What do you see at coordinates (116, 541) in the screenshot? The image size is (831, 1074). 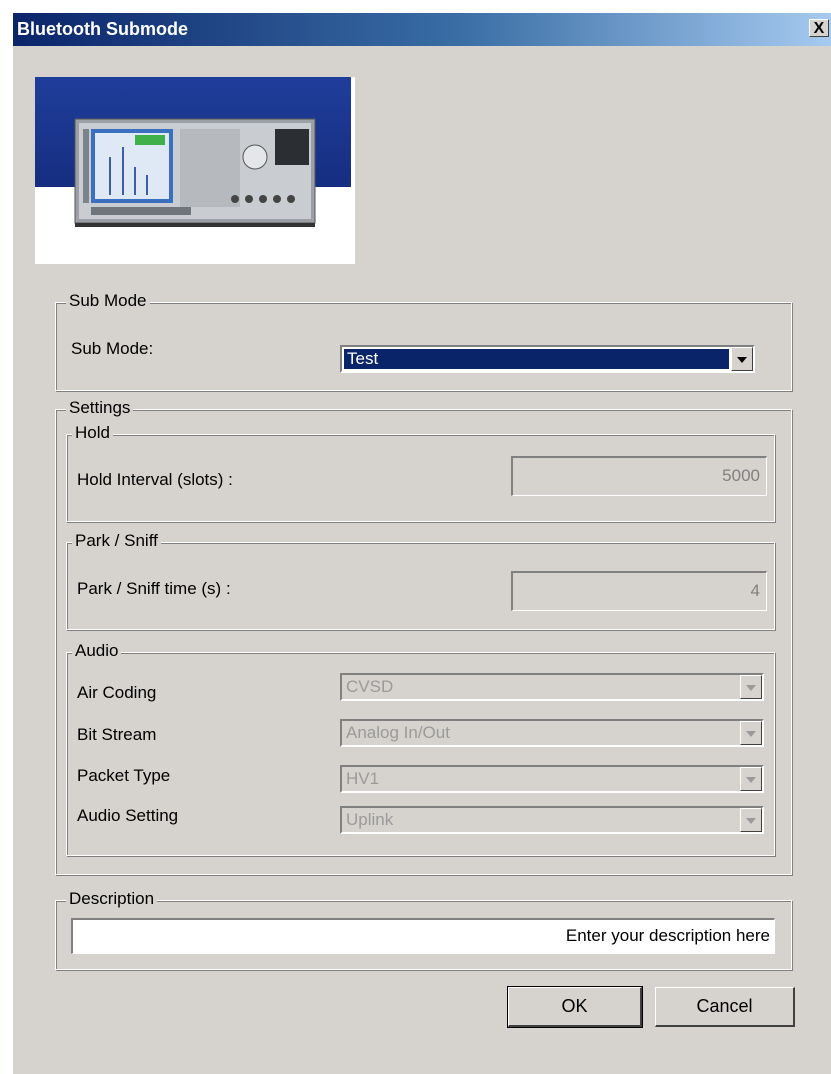 I see `park-sniff-group-title: Park / Sniff` at bounding box center [116, 541].